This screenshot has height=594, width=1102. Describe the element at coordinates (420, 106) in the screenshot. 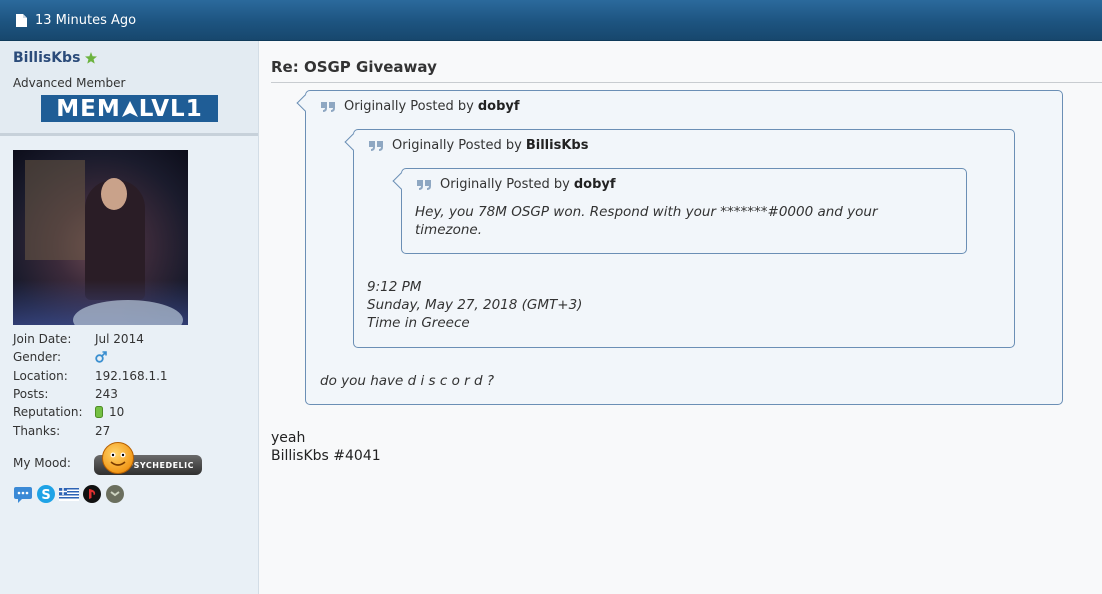

I see `quote-outer-header: Originally Posted by dobyf` at that location.